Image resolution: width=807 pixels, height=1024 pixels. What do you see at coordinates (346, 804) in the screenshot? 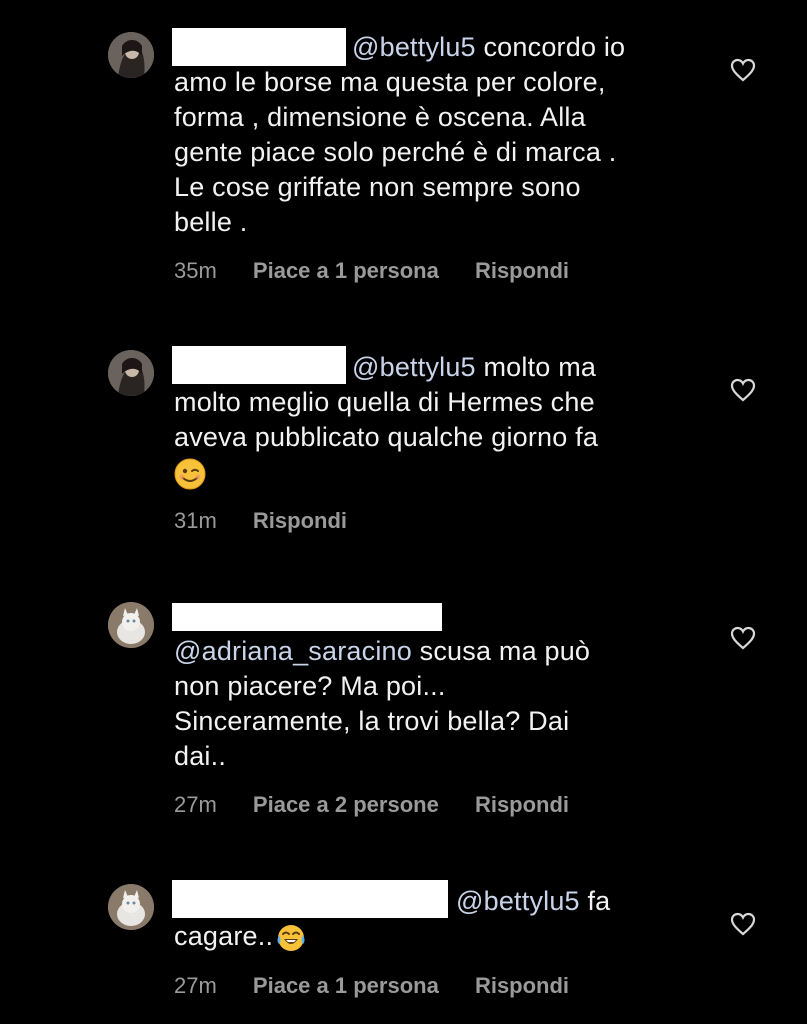
I see `likes-count-link: Piace a 2 persone` at bounding box center [346, 804].